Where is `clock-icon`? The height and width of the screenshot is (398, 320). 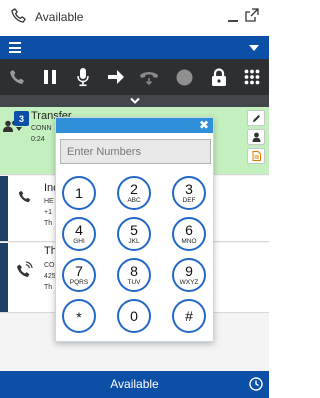
clock-icon is located at coordinates (256, 384).